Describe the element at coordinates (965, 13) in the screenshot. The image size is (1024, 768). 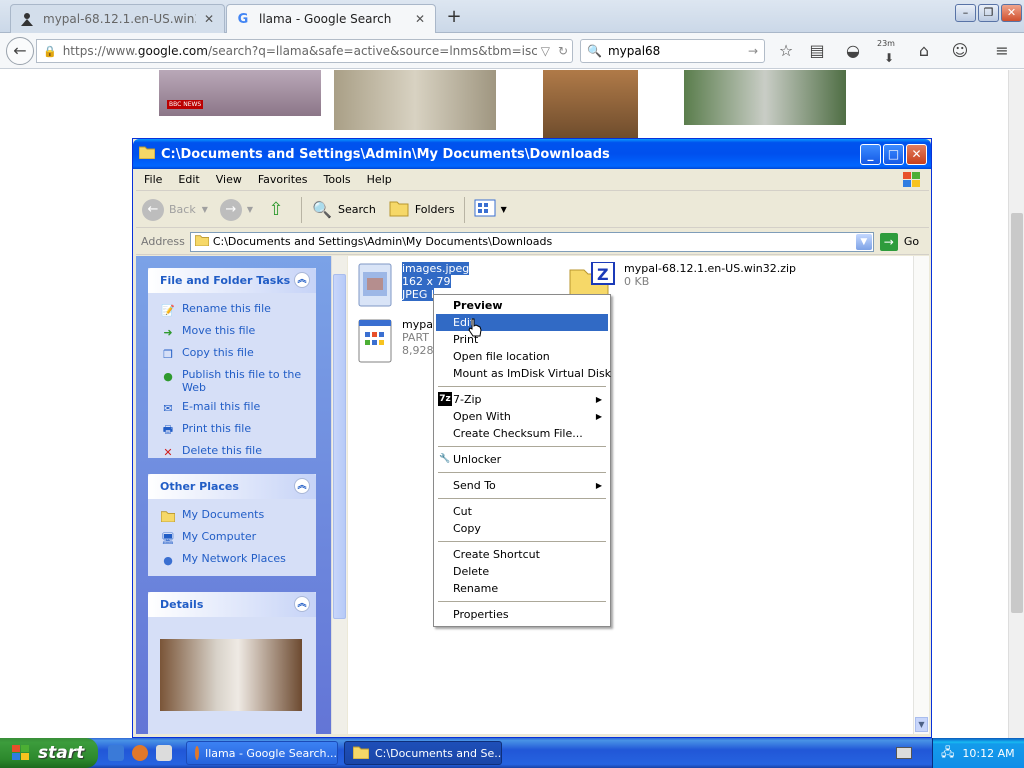
I see `minimize-button: –` at that location.